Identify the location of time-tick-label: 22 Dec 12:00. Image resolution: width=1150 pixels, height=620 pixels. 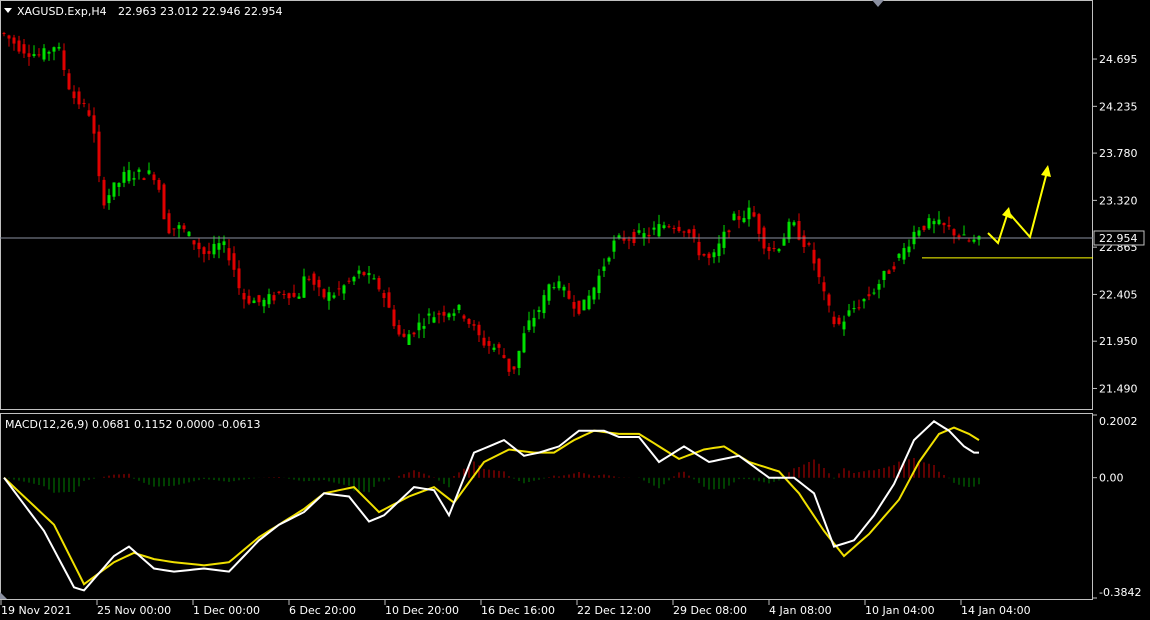
(614, 610).